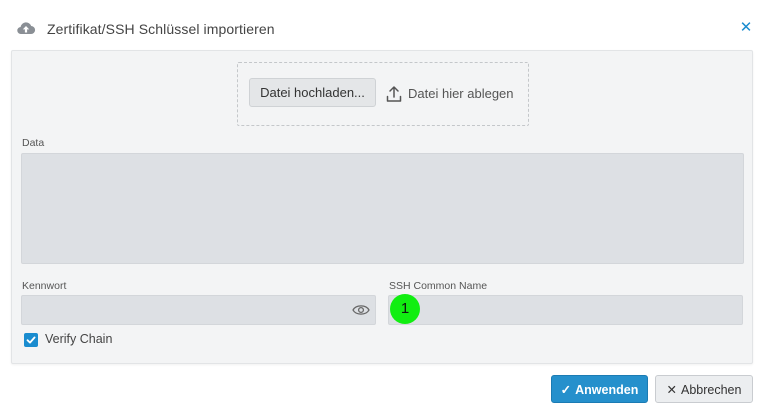 This screenshot has width=763, height=417. I want to click on drop-label: Datei hier ablegen, so click(461, 93).